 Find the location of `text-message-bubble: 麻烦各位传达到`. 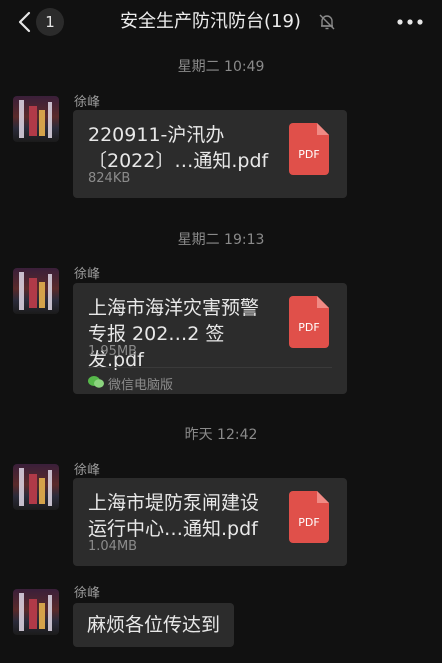

text-message-bubble: 麻烦各位传达到 is located at coordinates (154, 625).